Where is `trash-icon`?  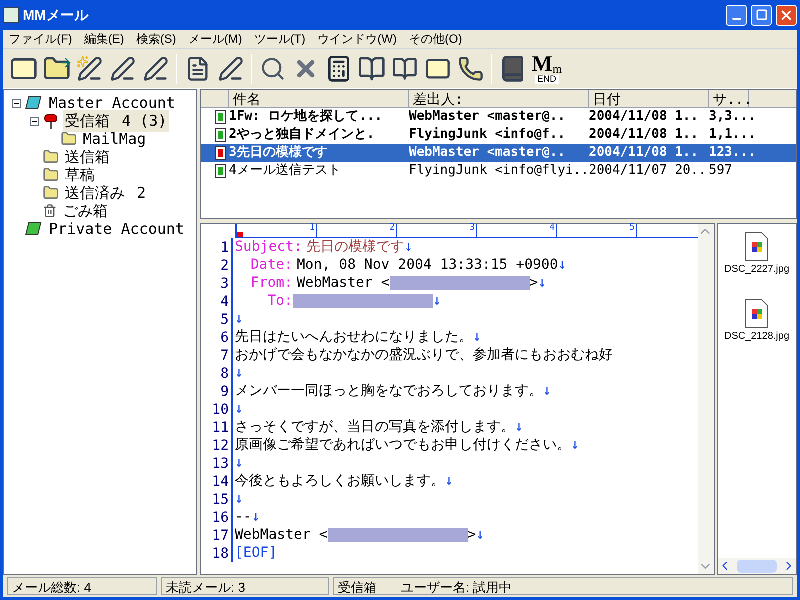
trash-icon is located at coordinates (50, 211).